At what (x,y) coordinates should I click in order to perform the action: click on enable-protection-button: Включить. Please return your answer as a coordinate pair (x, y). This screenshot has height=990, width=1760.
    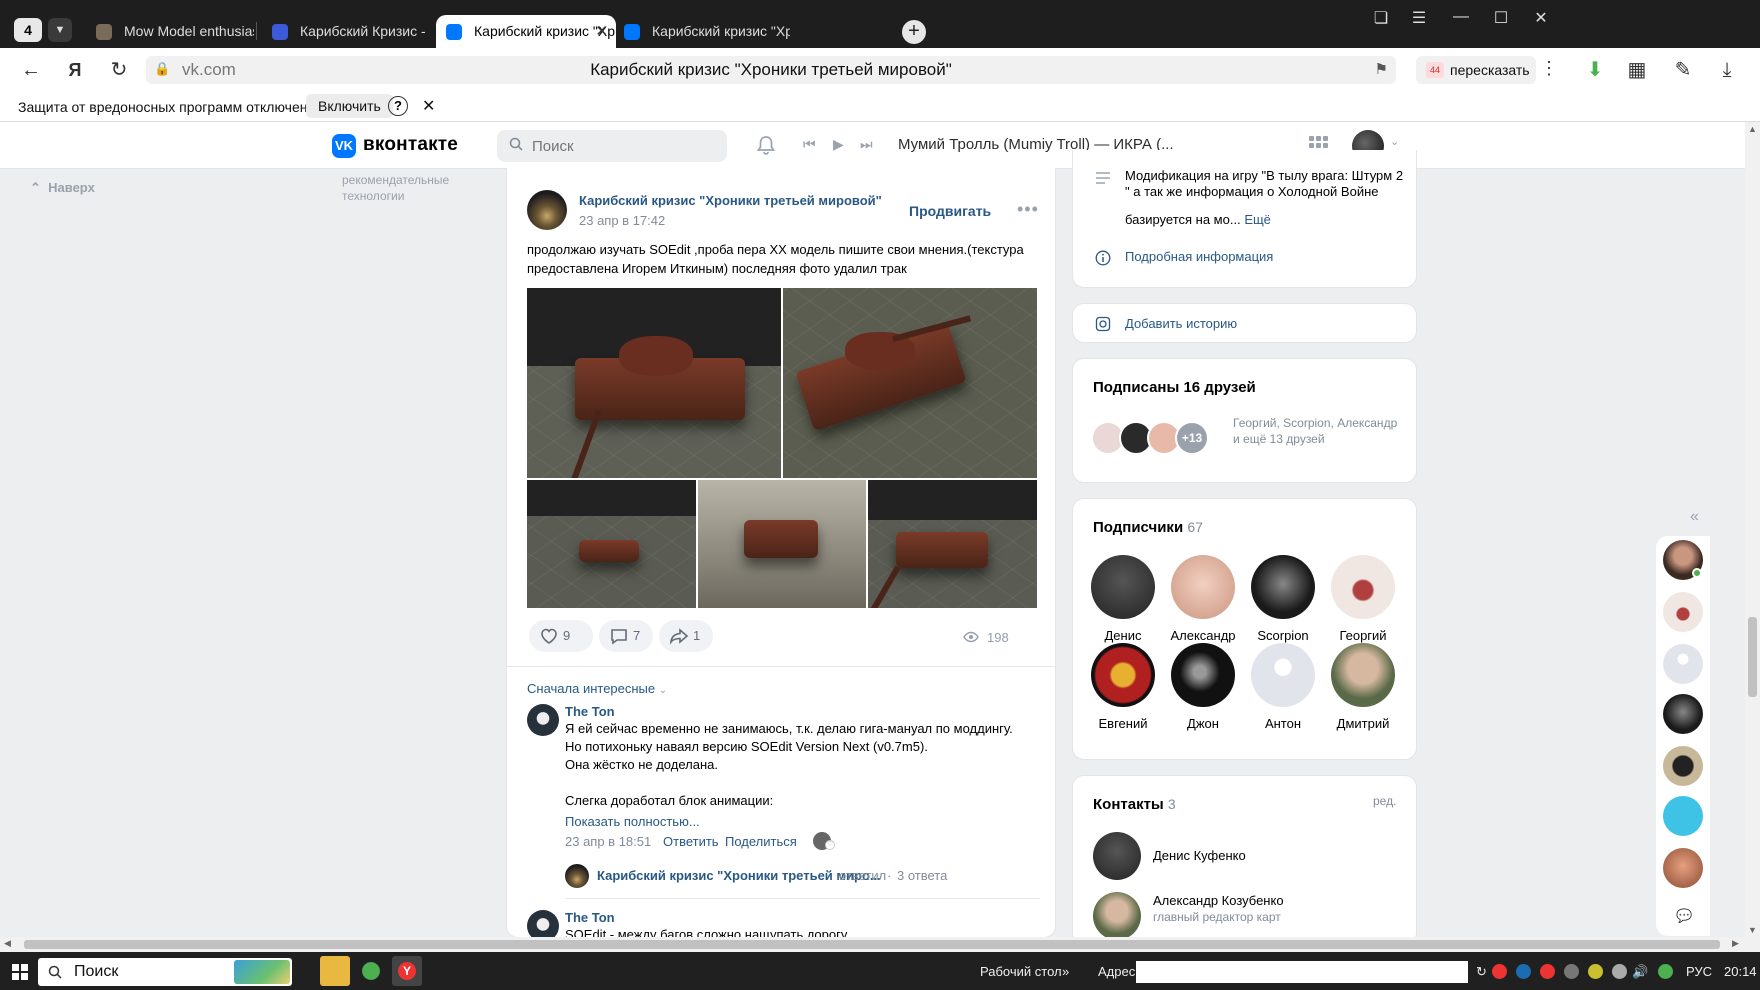
    Looking at the image, I should click on (349, 106).